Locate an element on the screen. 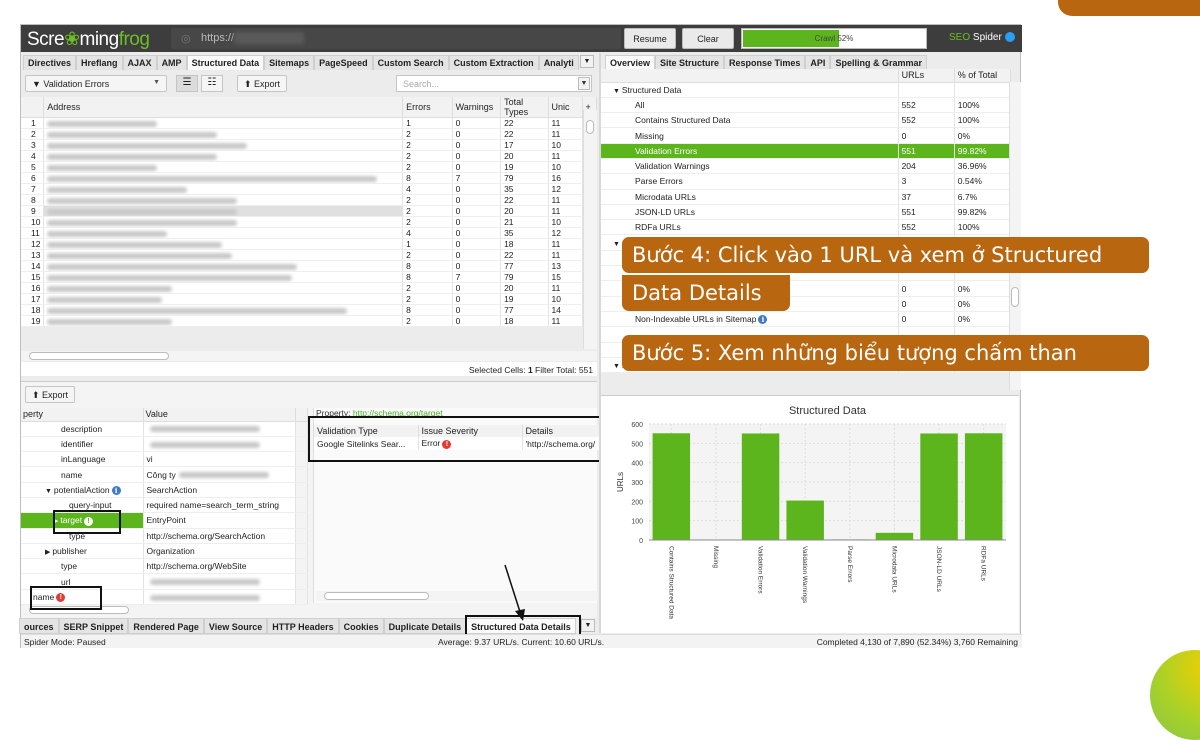  tree-row: name Công ty is located at coordinates (164, 474).